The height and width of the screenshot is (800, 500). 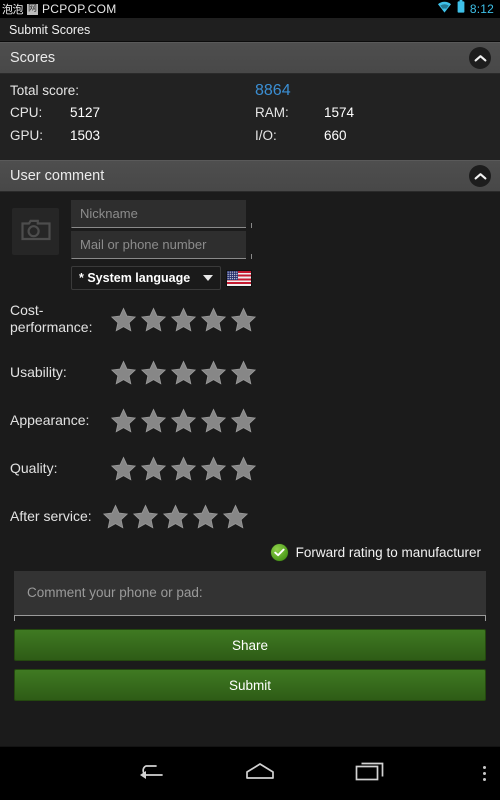 I want to click on total-score-row: Total score: 8864, so click(x=250, y=93).